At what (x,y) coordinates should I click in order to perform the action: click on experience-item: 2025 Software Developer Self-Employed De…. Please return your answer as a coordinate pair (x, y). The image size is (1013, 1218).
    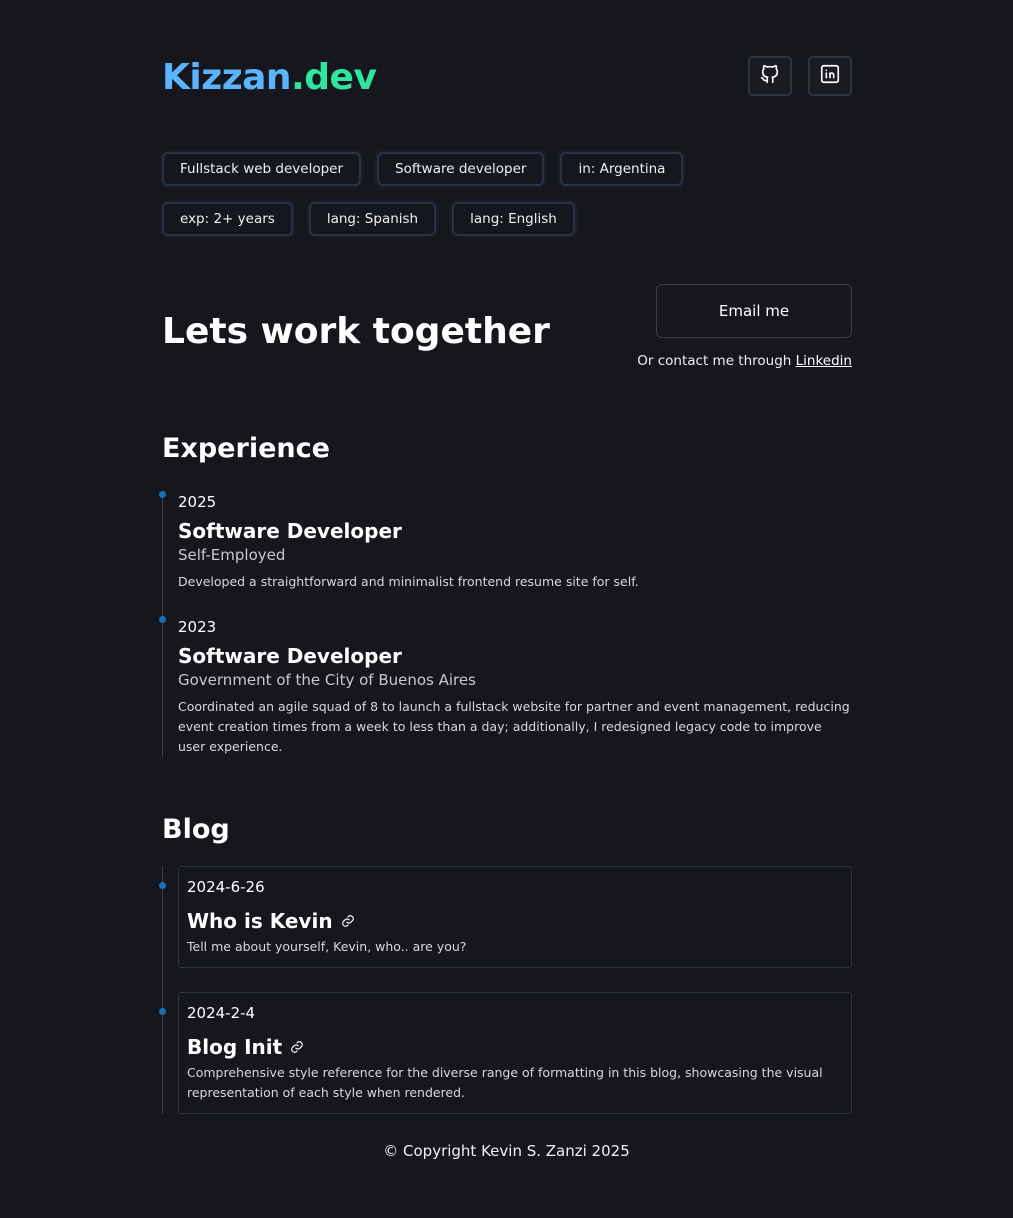
    Looking at the image, I should click on (505, 541).